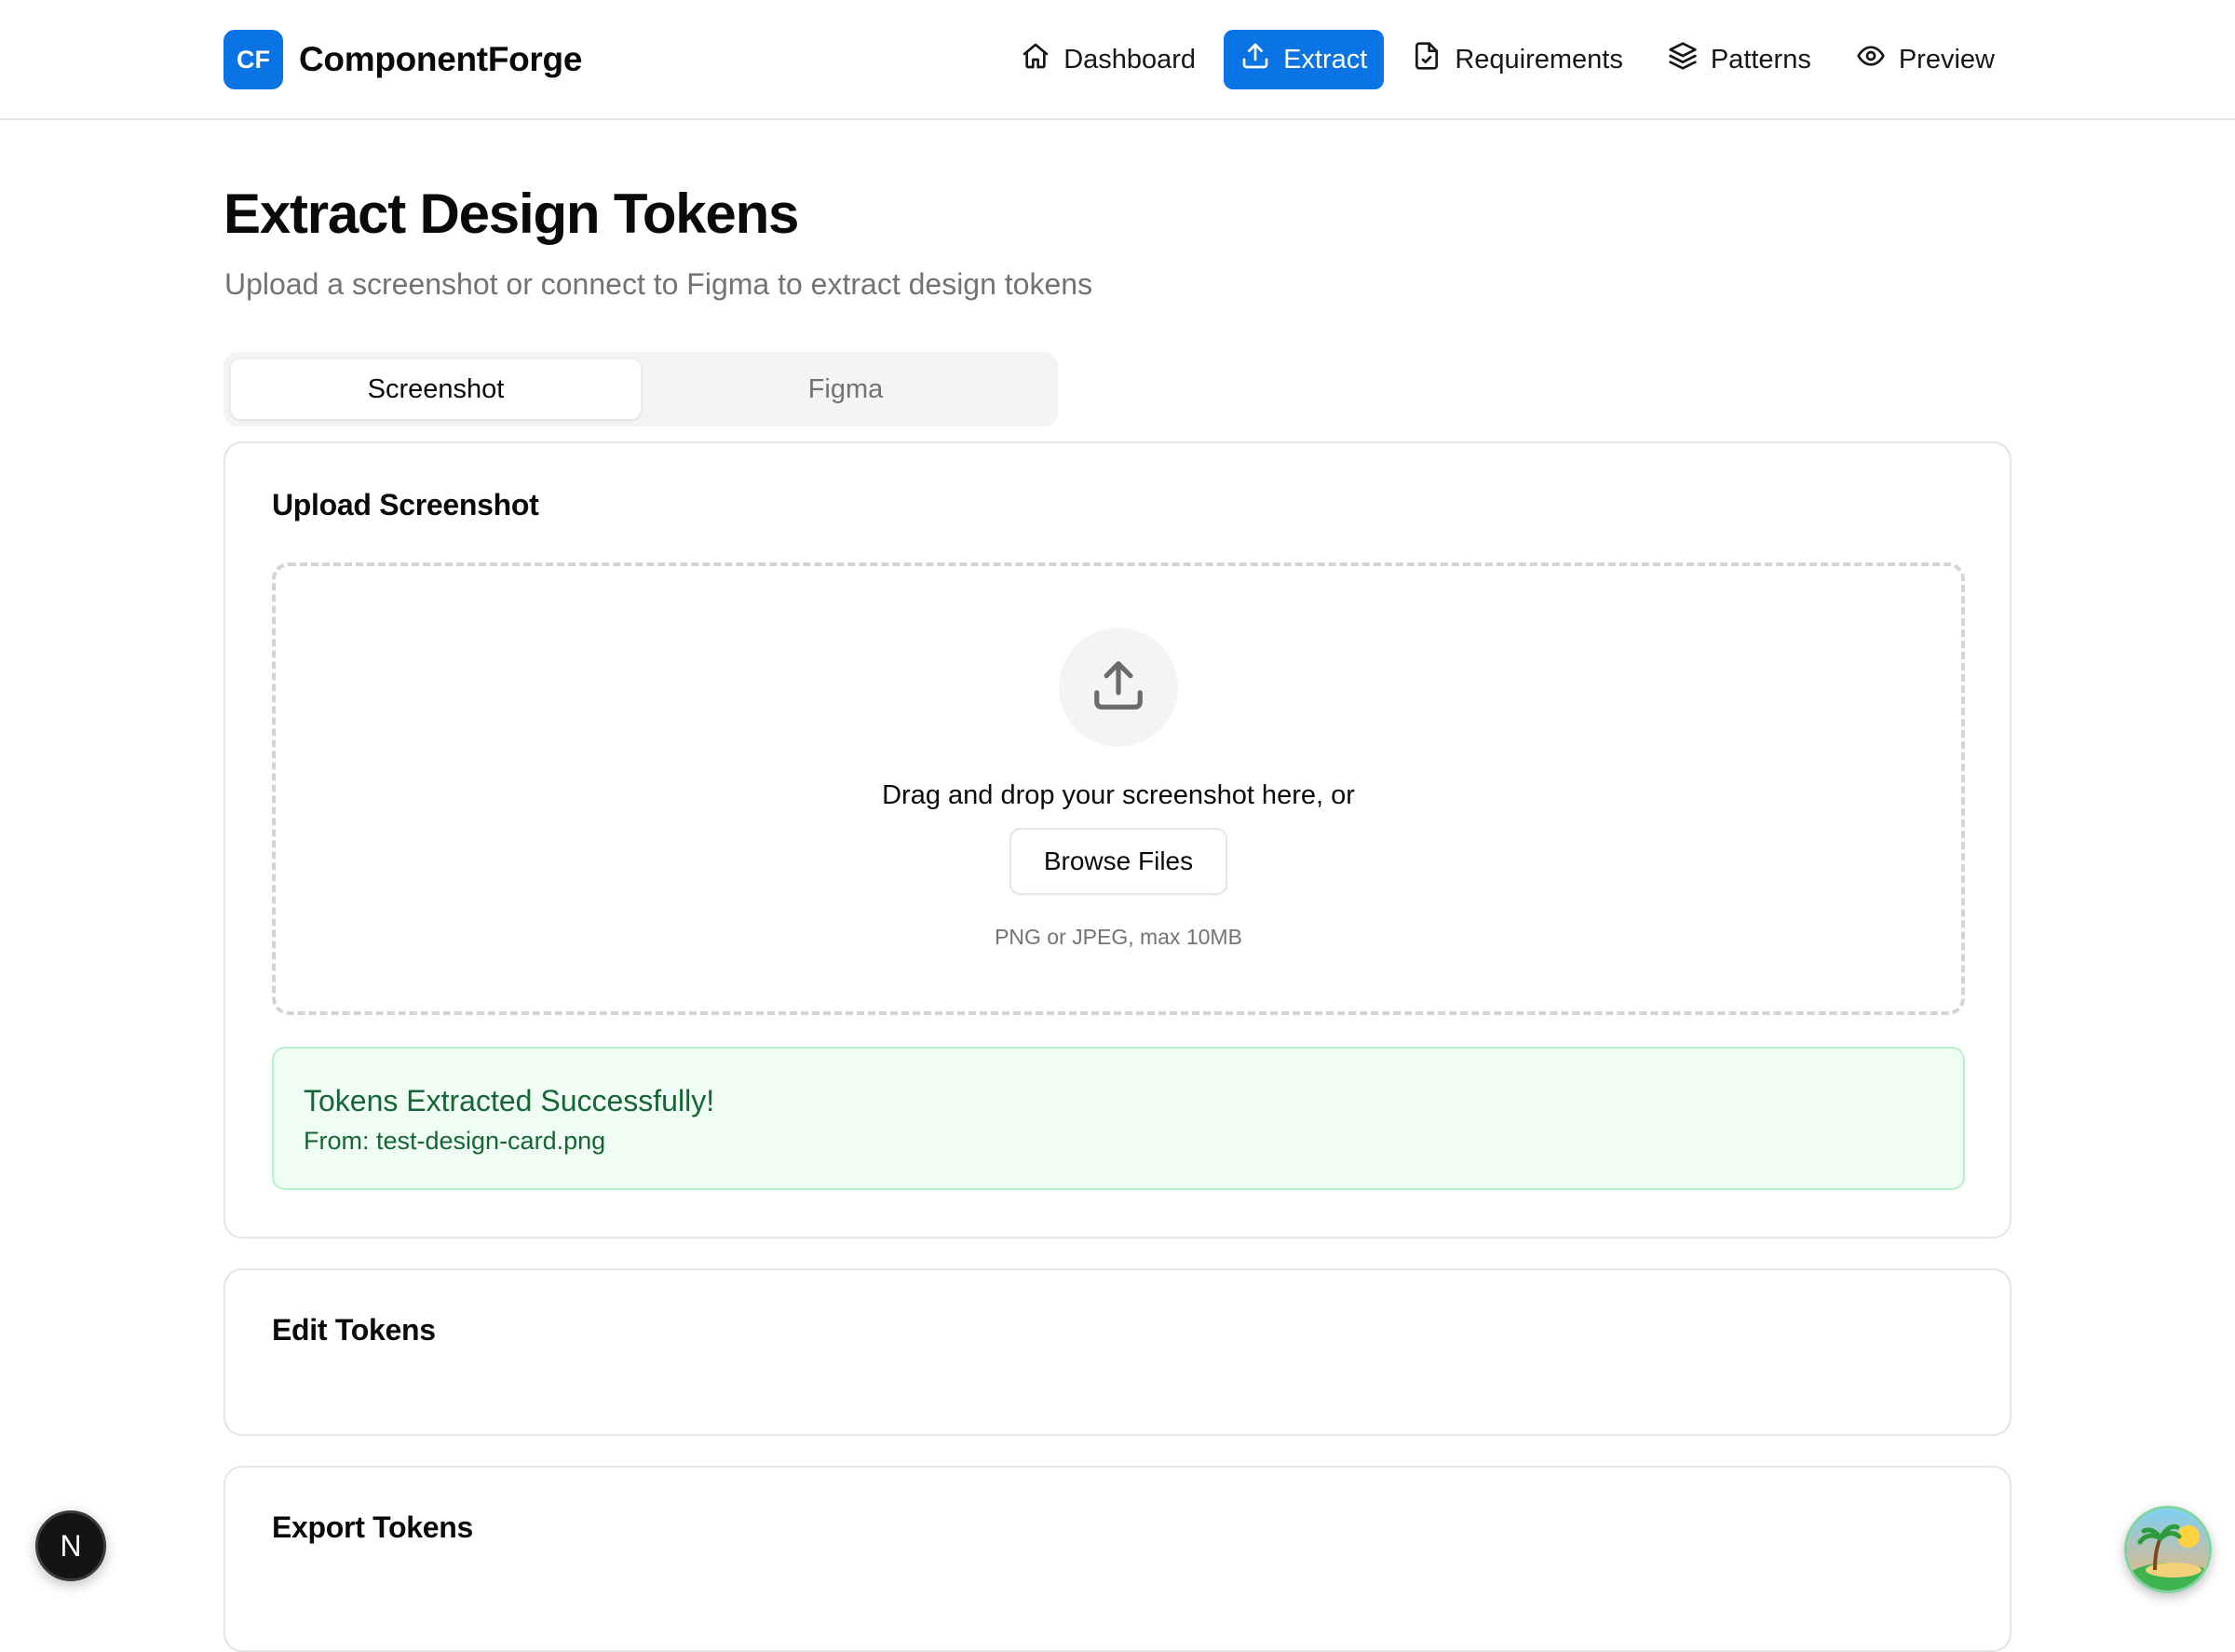  I want to click on layers-icon, so click(1683, 59).